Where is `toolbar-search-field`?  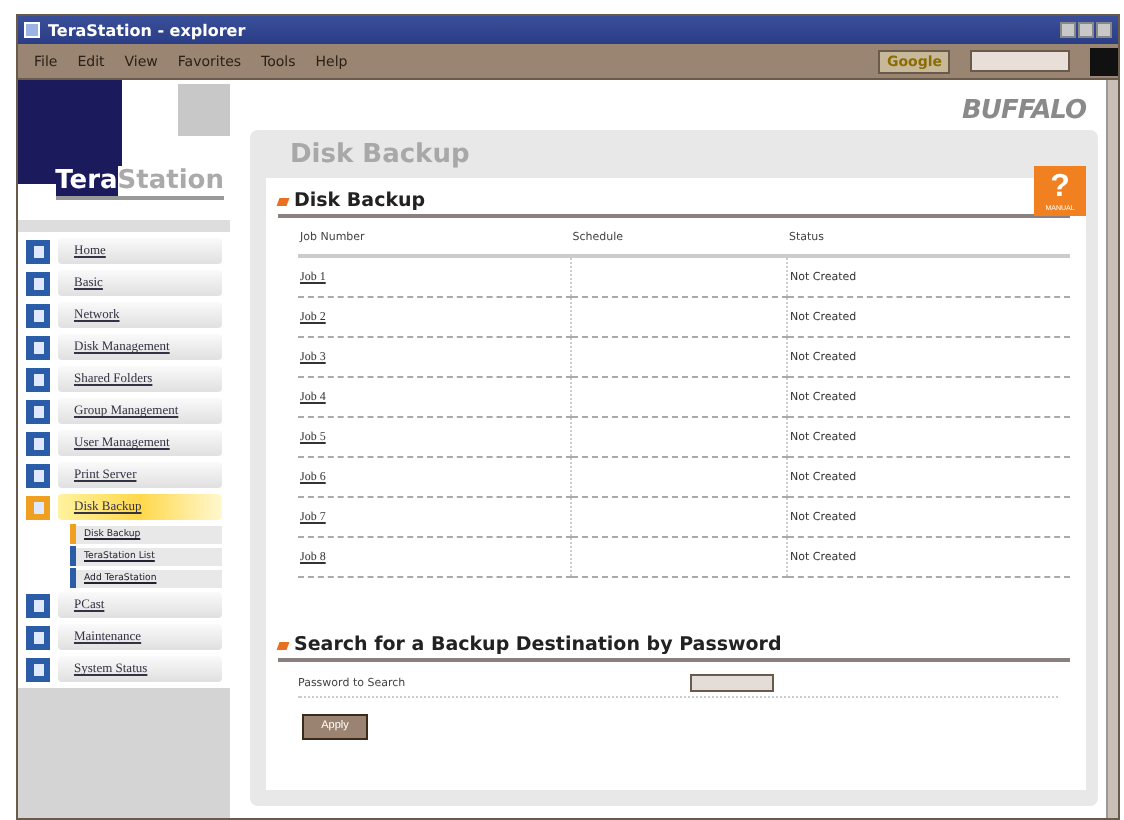
toolbar-search-field is located at coordinates (1020, 61).